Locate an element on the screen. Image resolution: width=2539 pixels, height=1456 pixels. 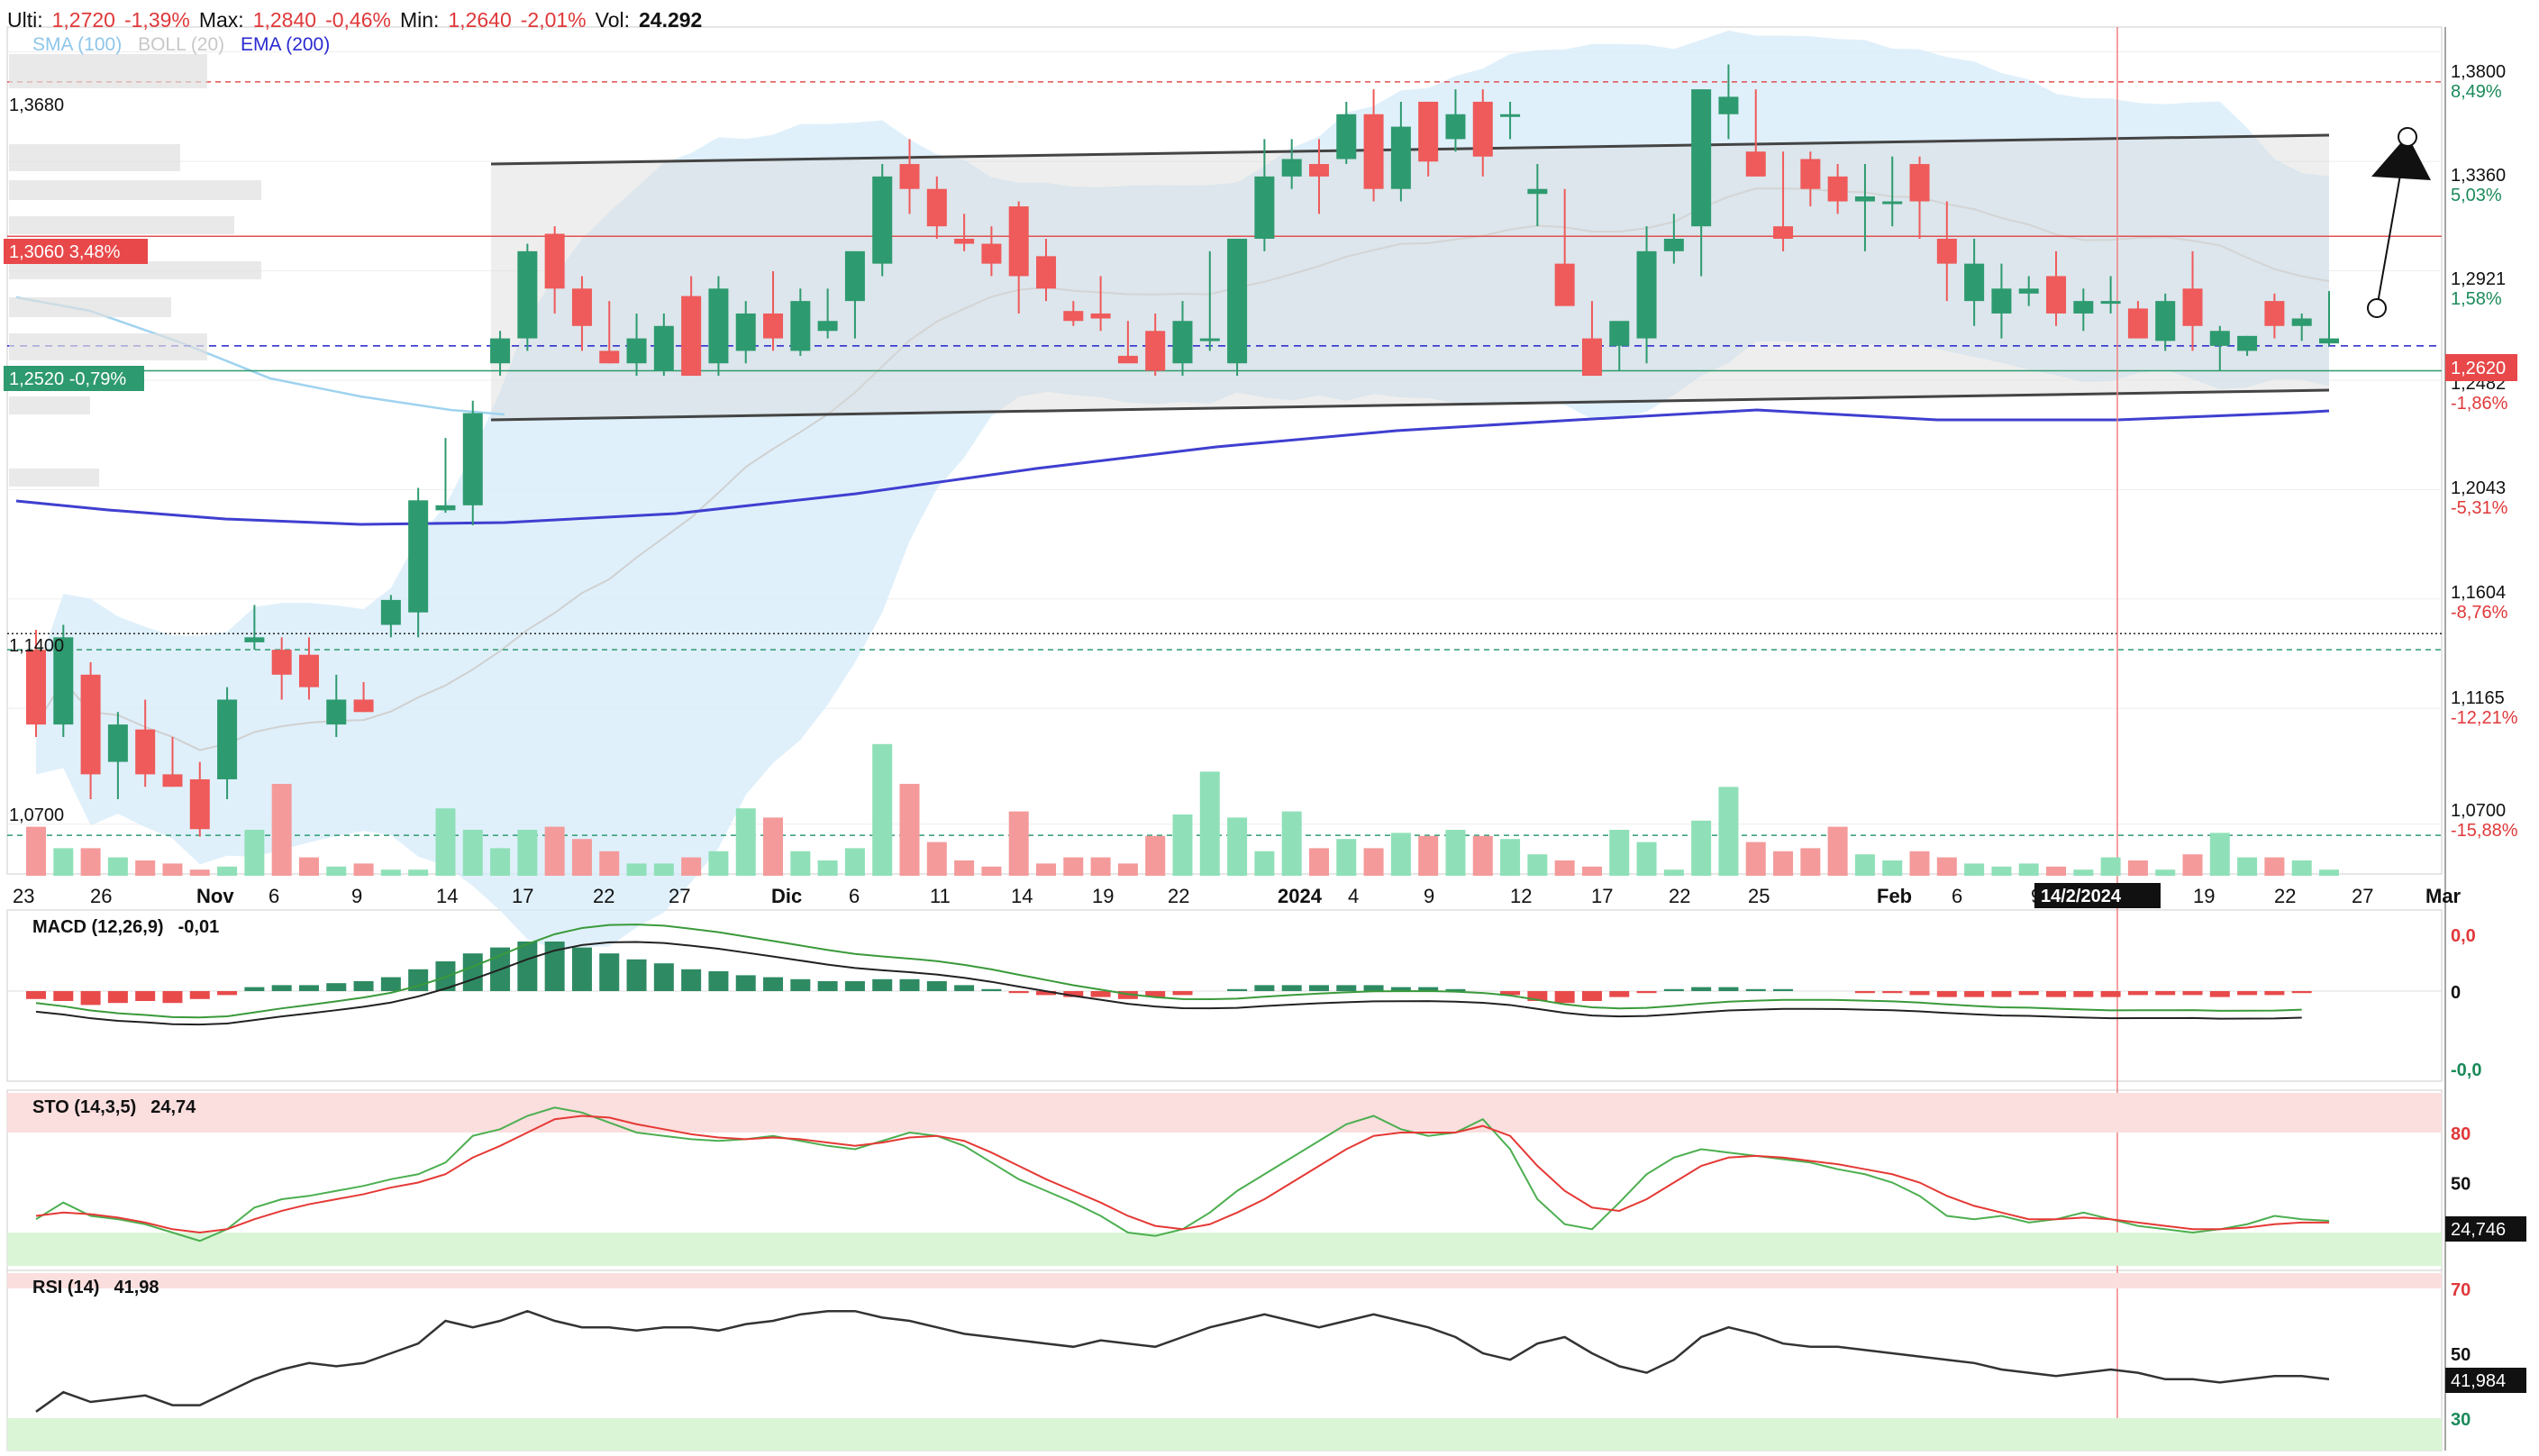
rsi-axis-70: 70 is located at coordinates (2461, 1290).